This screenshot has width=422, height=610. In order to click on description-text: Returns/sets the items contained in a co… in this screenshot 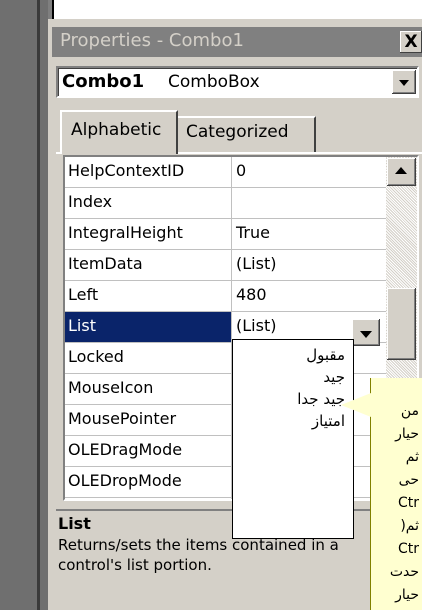, I will do `click(198, 555)`.